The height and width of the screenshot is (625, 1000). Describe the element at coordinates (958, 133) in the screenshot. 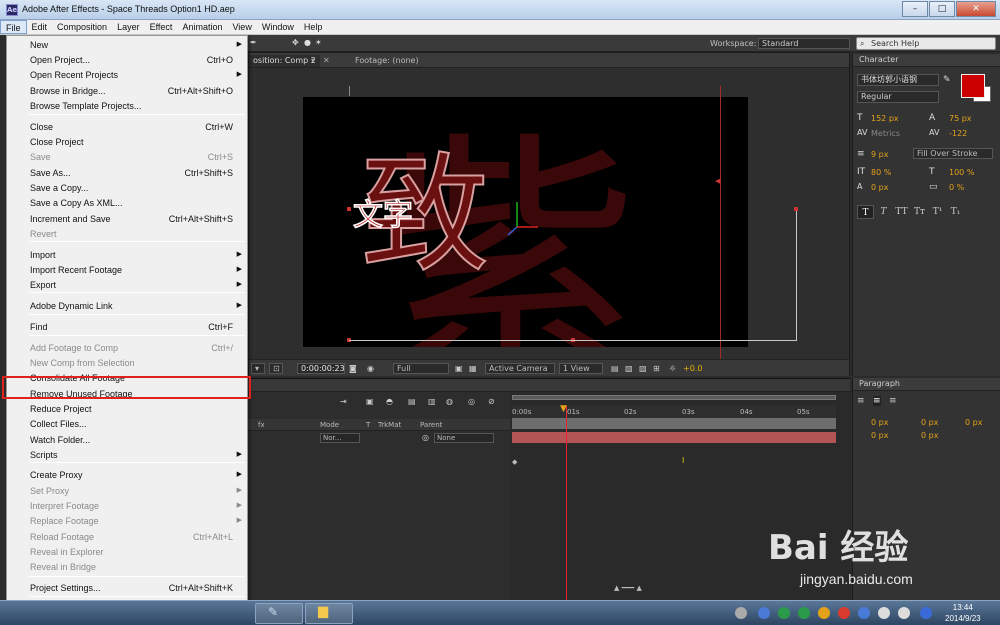

I see `tracking-value: -122` at that location.